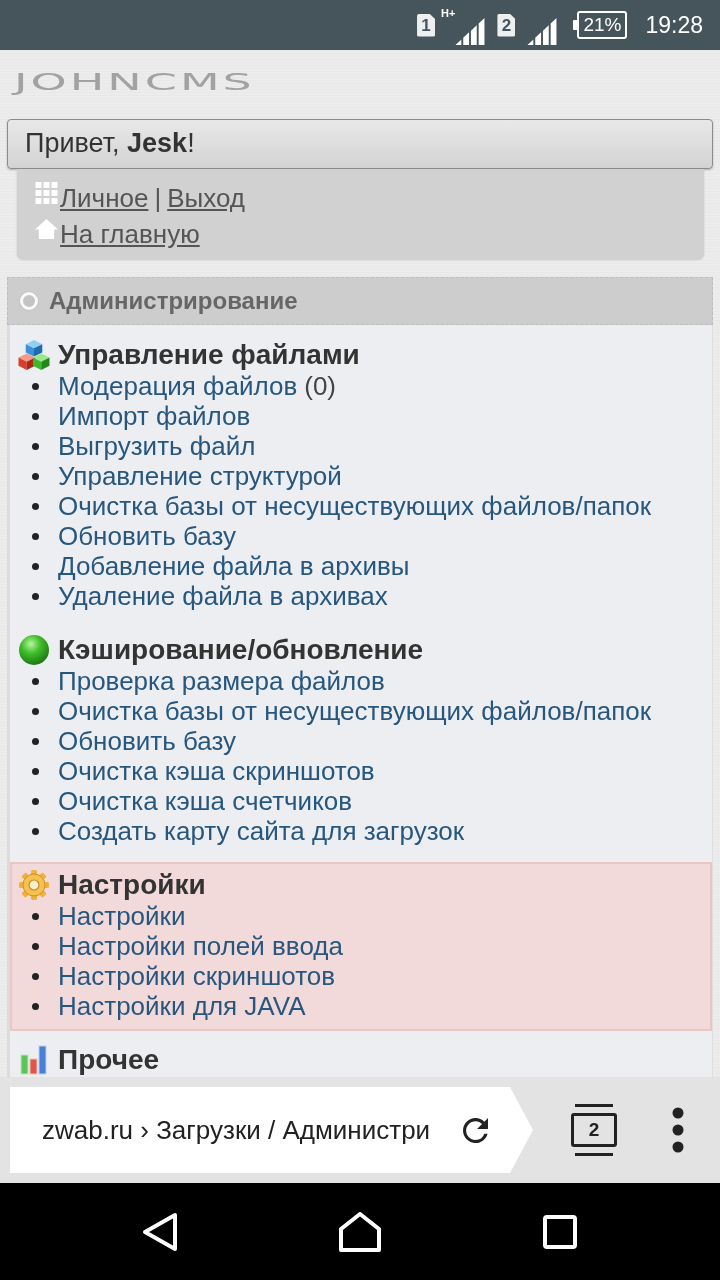 The image size is (720, 1280). What do you see at coordinates (206, 198) in the screenshot?
I see `user-link: Выход` at bounding box center [206, 198].